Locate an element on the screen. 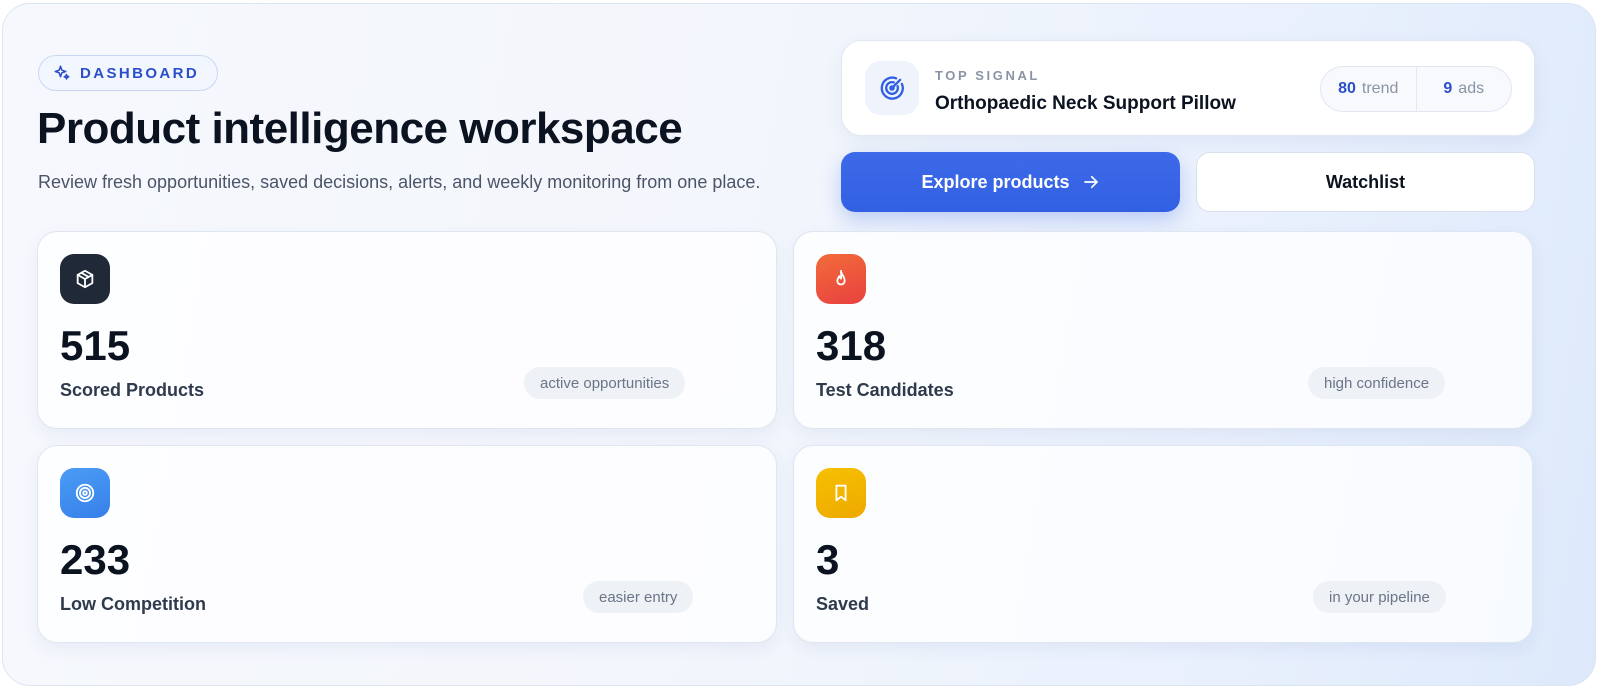  metric-label: Saved is located at coordinates (843, 604).